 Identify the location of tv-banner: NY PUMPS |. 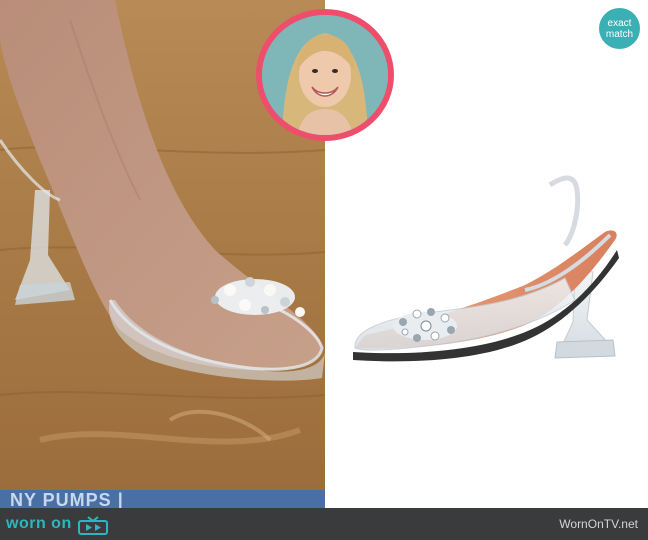
(162, 499).